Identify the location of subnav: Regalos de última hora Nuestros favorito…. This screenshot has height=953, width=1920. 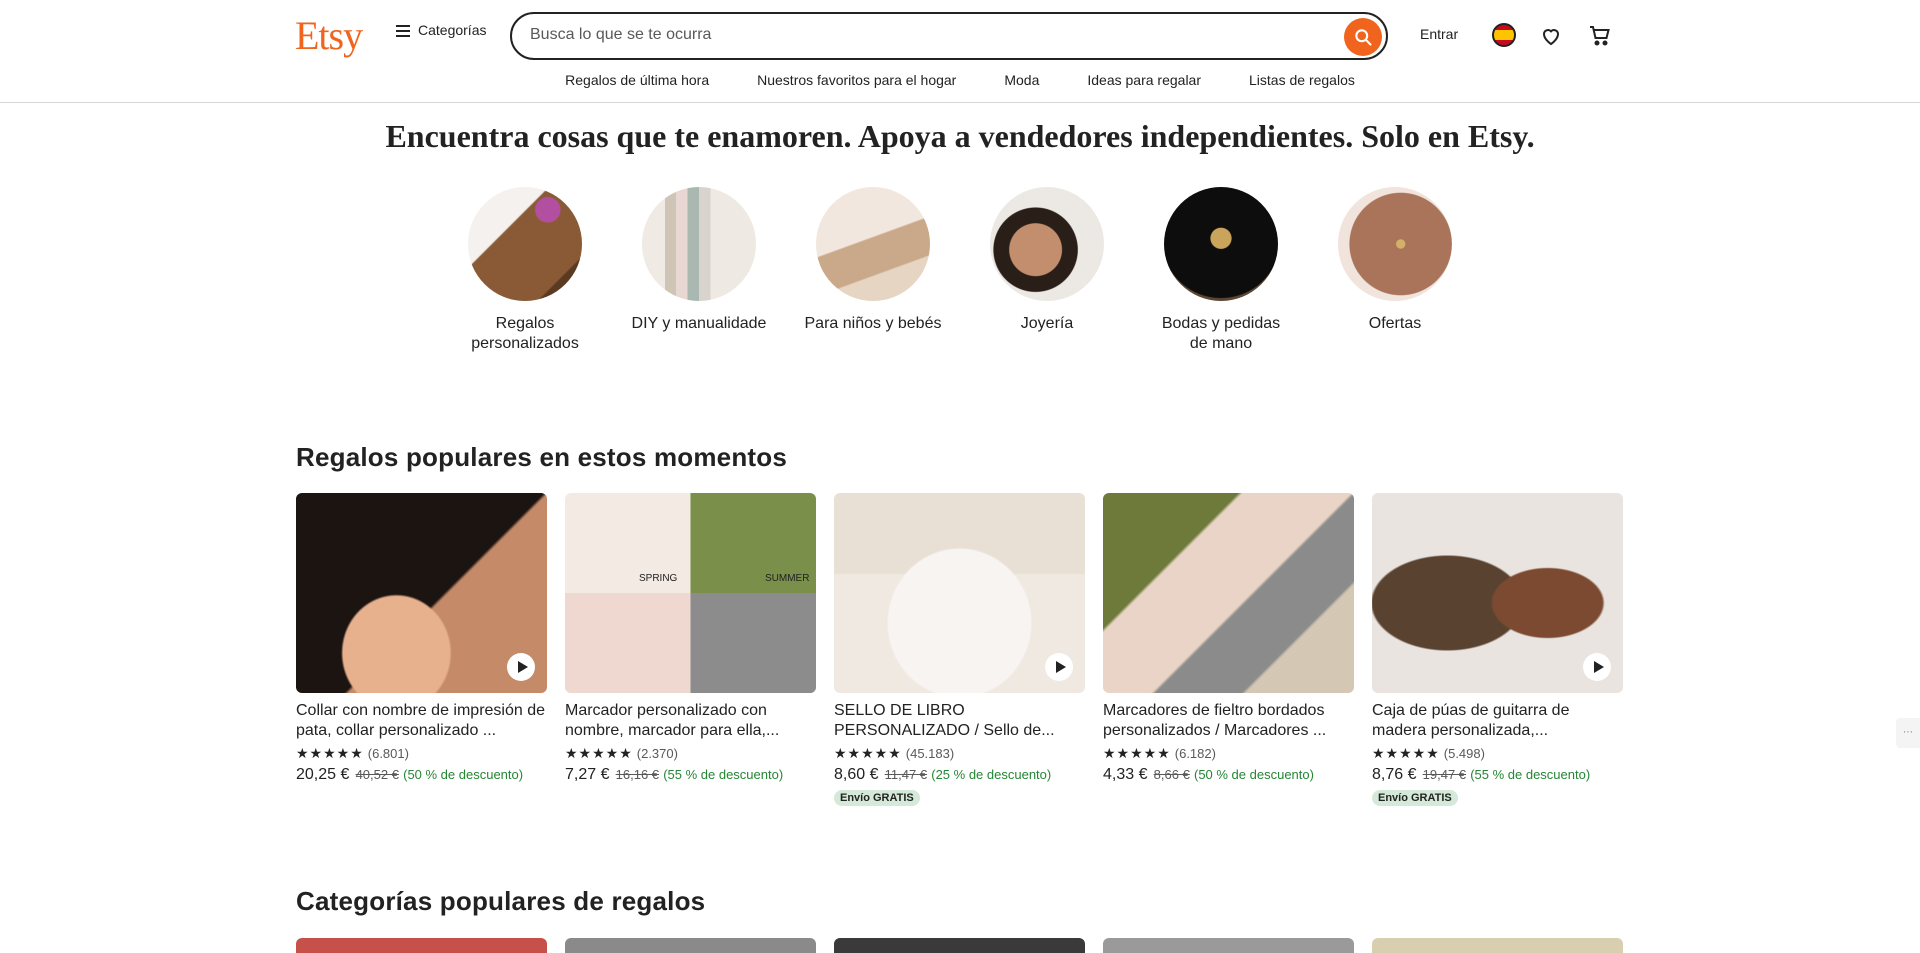
(960, 80).